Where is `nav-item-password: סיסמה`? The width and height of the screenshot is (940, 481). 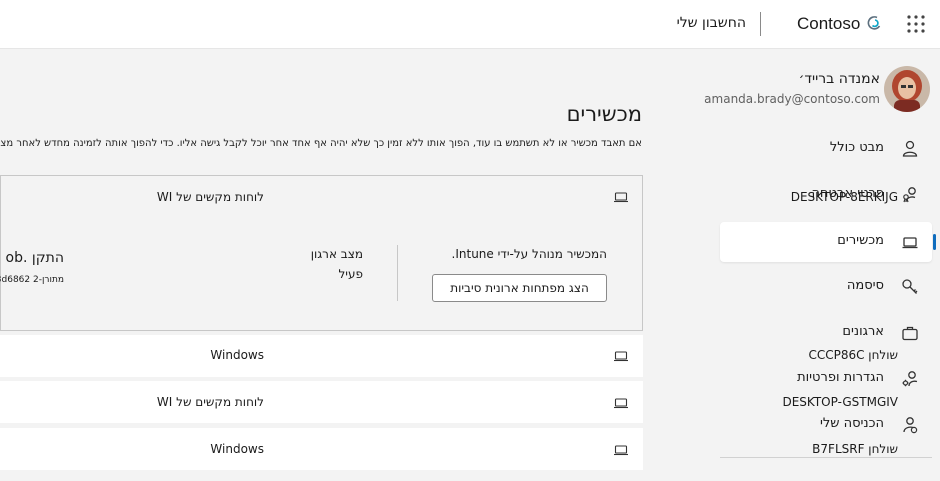 nav-item-password: סיסמה is located at coordinates (826, 287).